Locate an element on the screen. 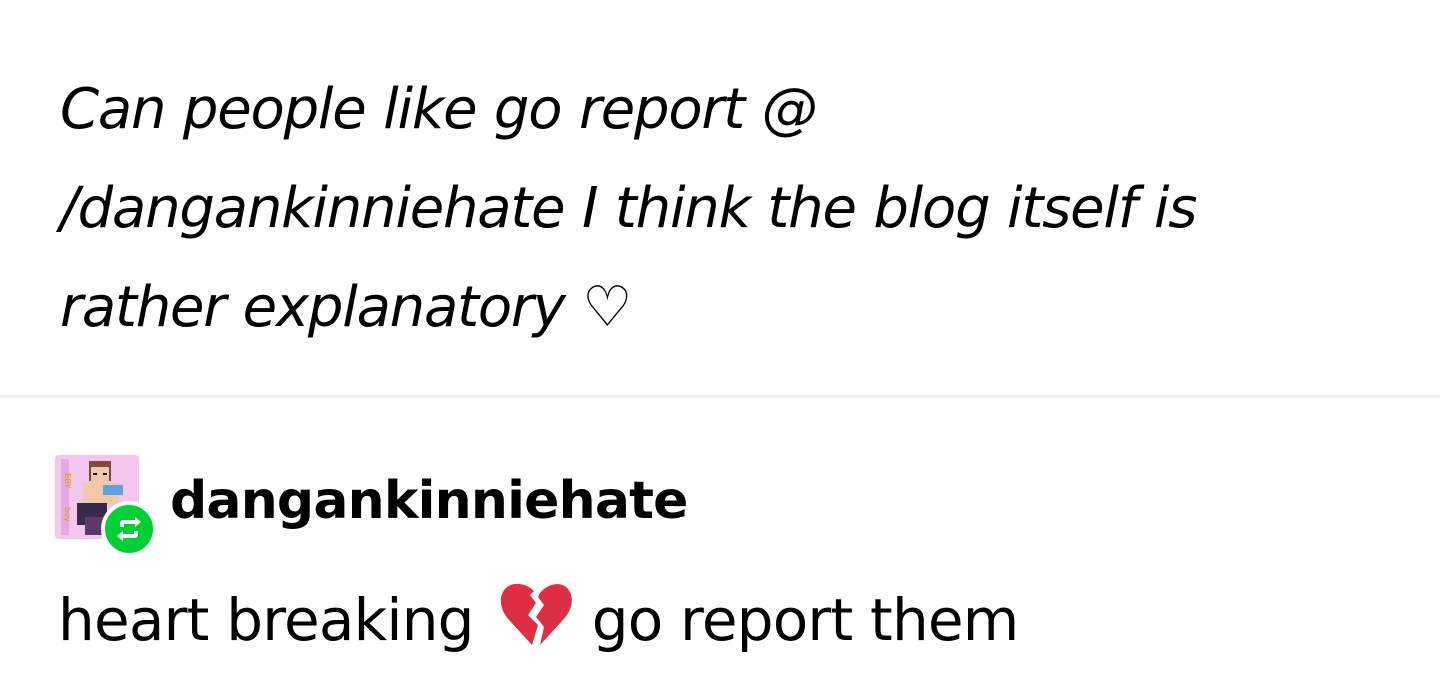 This screenshot has height=691, width=1440. quoted-post-line: rather explanatory ♡ is located at coordinates (346, 307).